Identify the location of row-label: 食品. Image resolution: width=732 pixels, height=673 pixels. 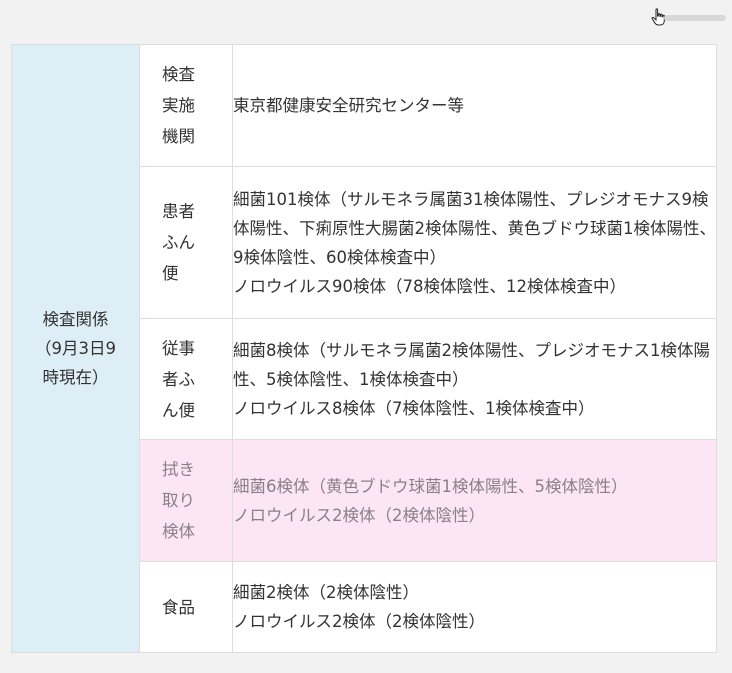
(178, 607).